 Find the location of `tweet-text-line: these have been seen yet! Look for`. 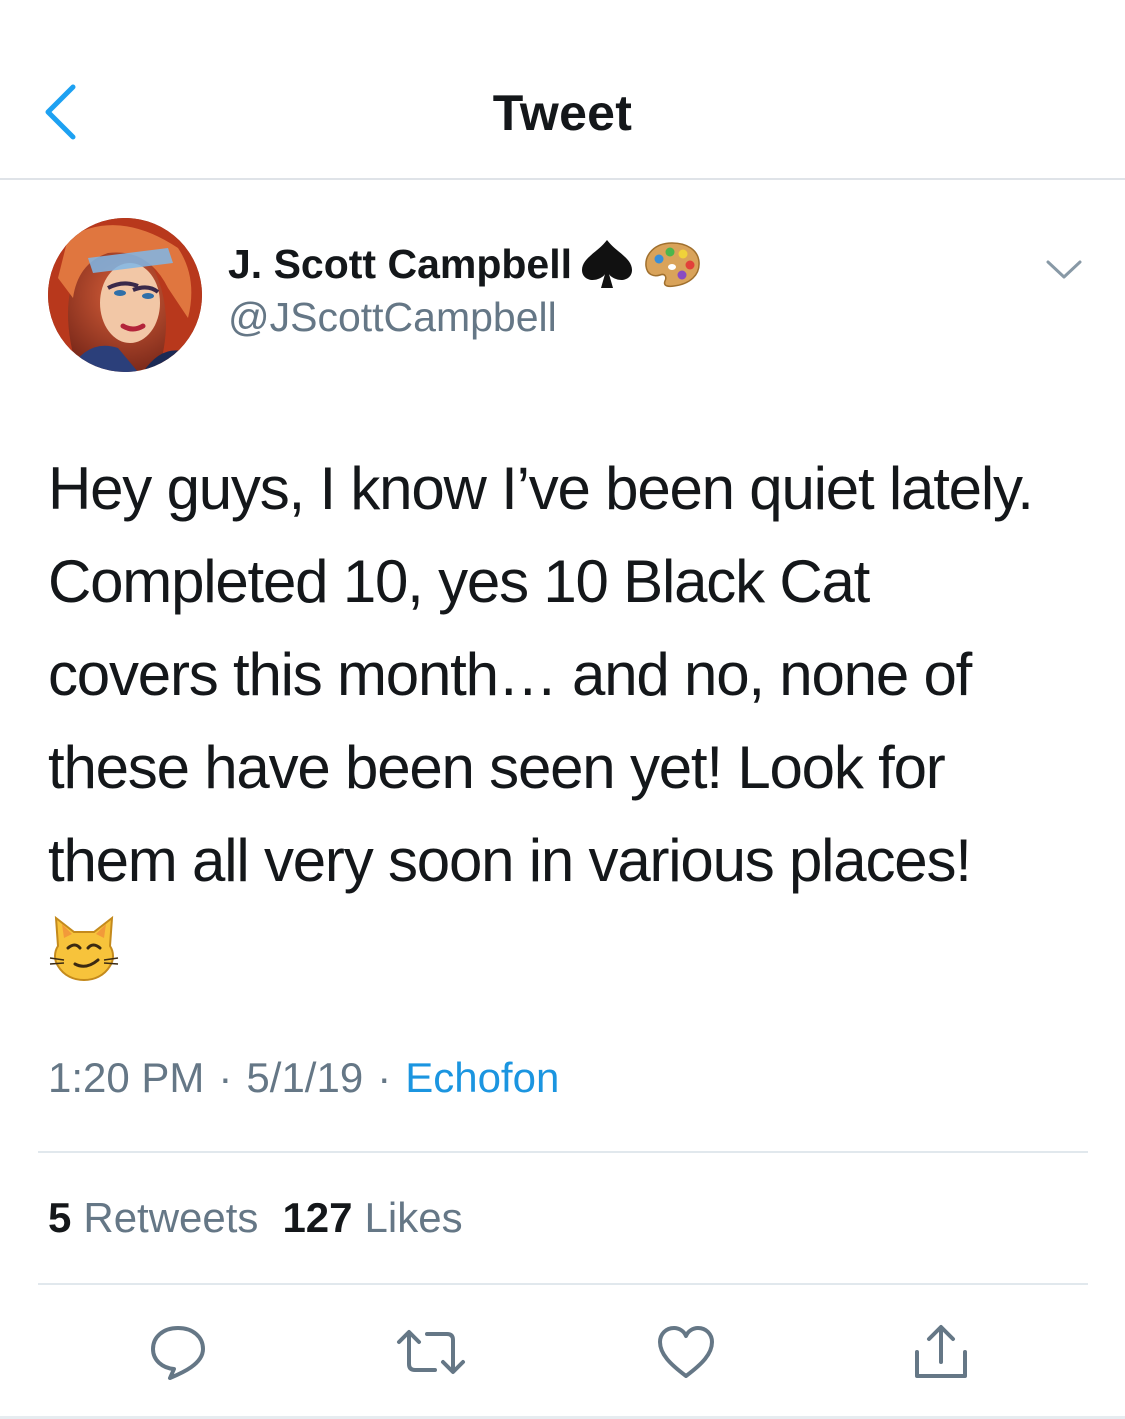

tweet-text-line: these have been seen yet! Look for is located at coordinates (497, 767).